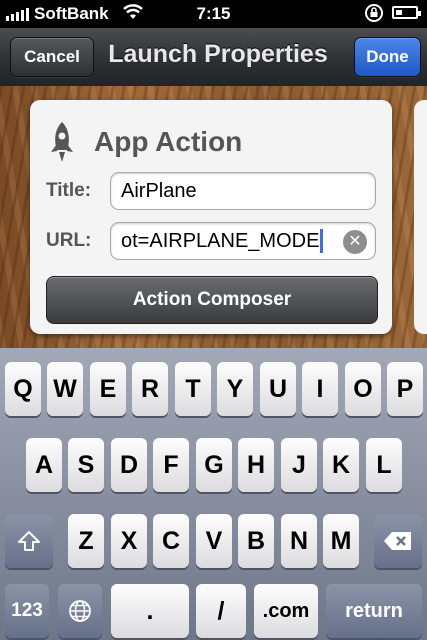  Describe the element at coordinates (220, 240) in the screenshot. I see `url-value: ot=AIRPLANE_MODE` at that location.